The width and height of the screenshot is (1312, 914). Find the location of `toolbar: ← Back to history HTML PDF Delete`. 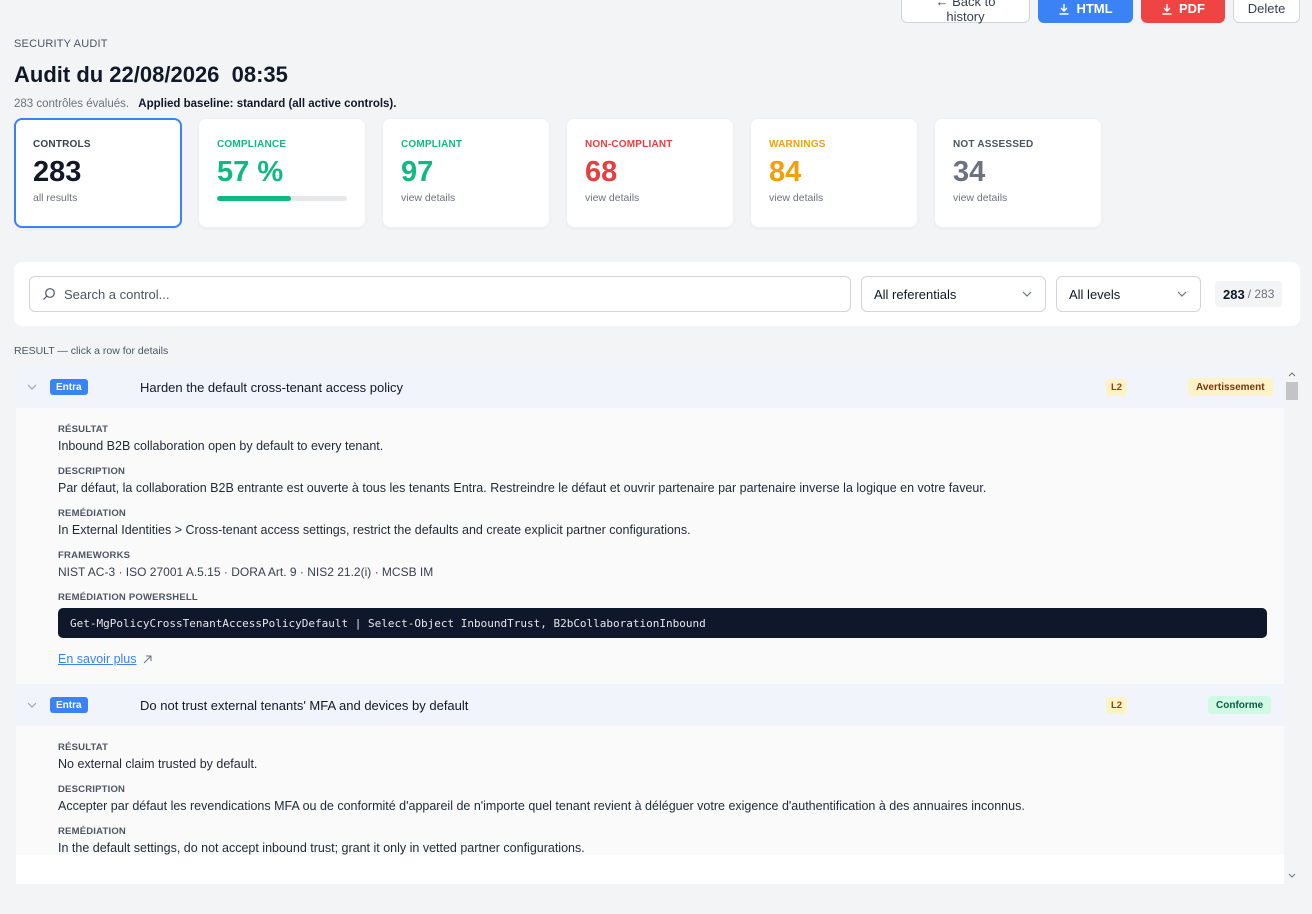

toolbar: ← Back to history HTML PDF Delete is located at coordinates (1100, 12).